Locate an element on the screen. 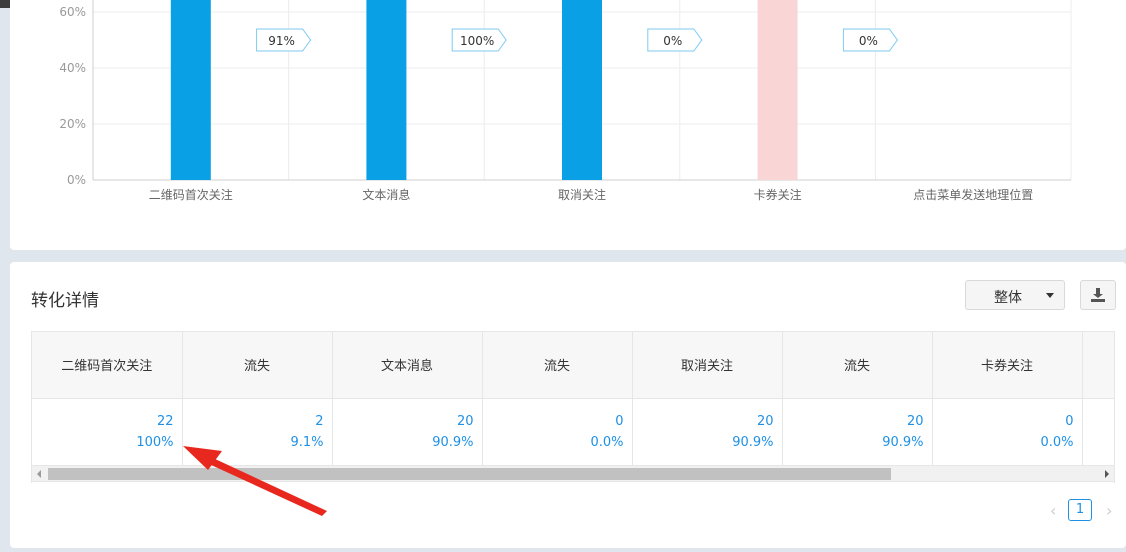  scroll-left-icon is located at coordinates (39, 474).